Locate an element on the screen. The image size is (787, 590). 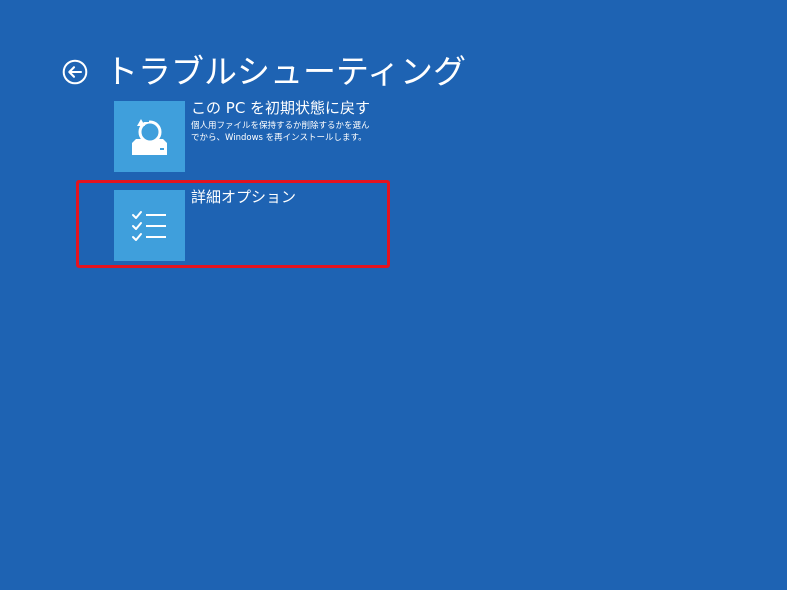
page-title: トラブルシューティング is located at coordinates (286, 72).